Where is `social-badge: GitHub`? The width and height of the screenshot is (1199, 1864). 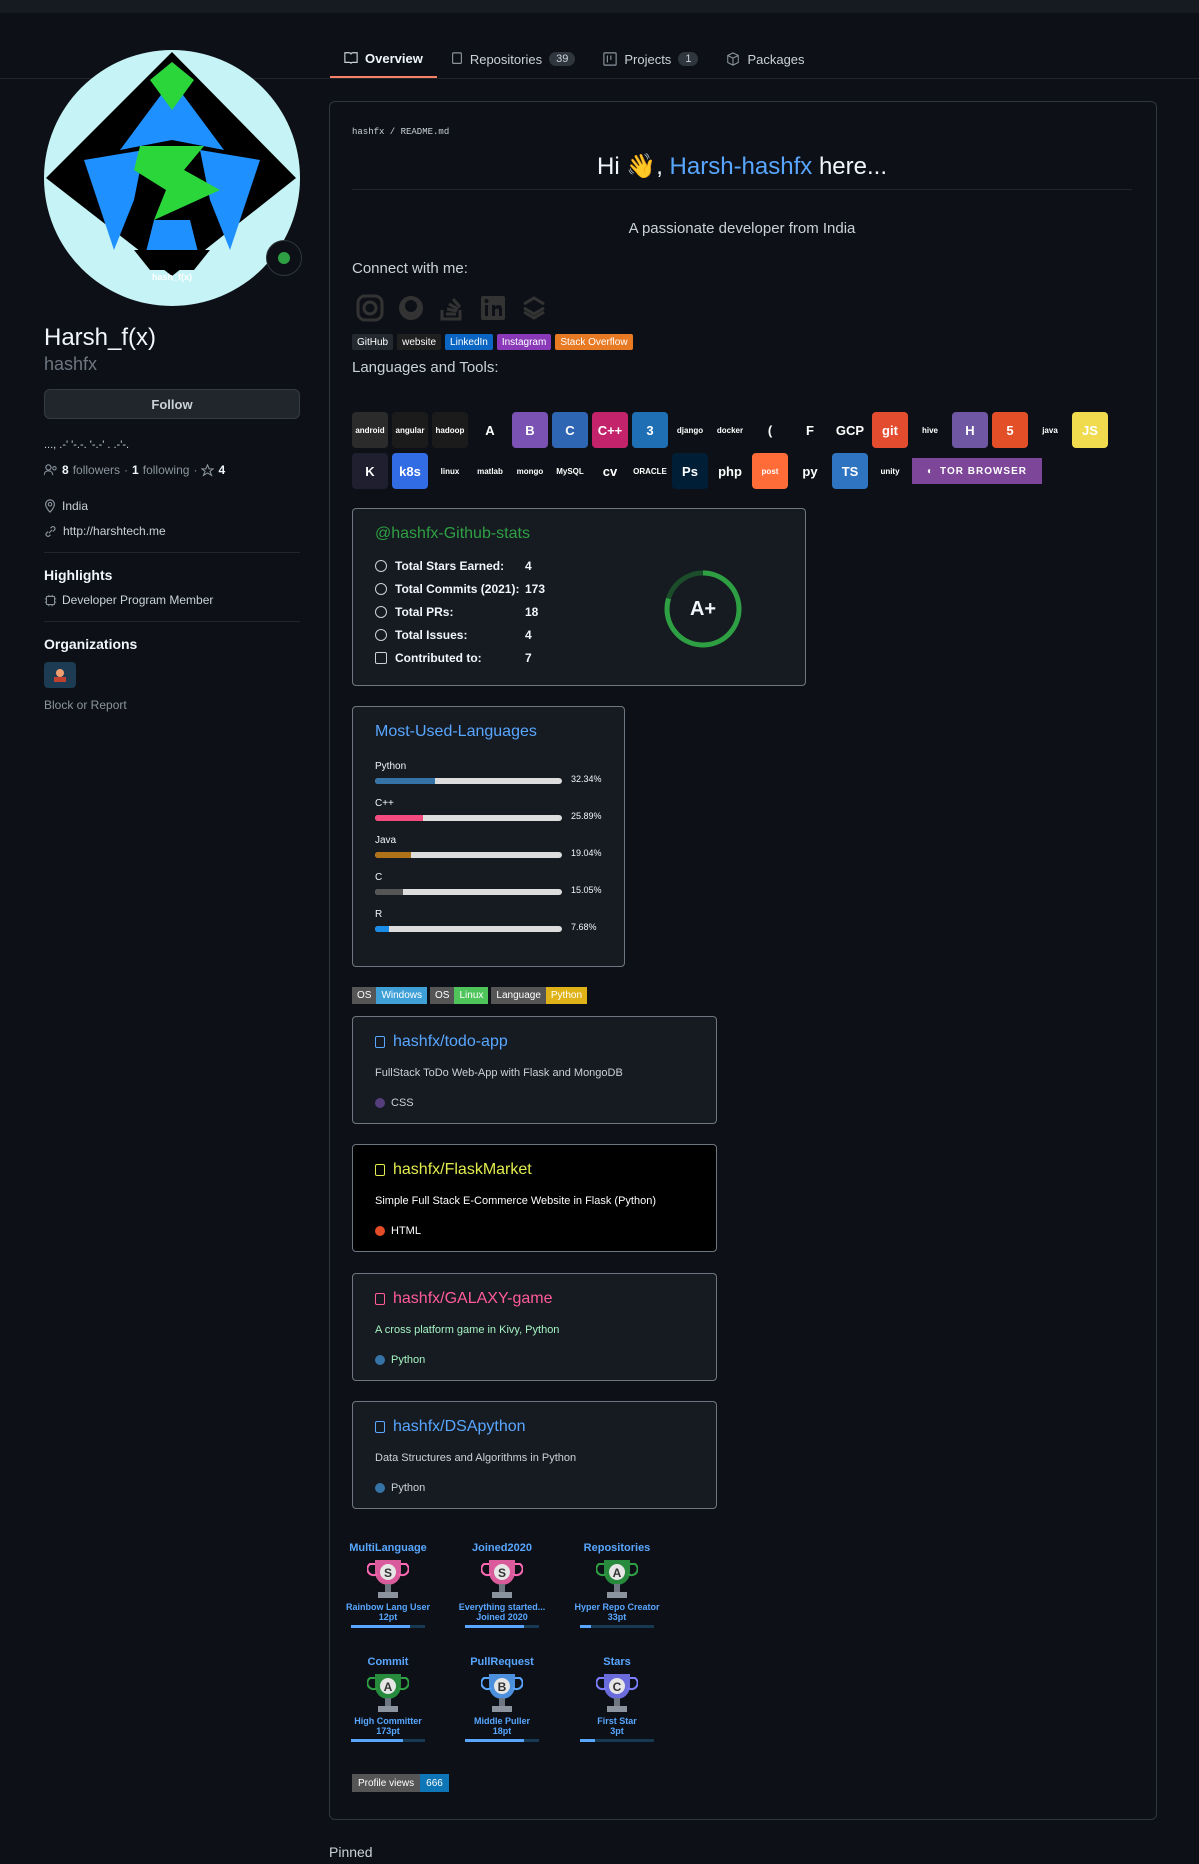
social-badge: GitHub is located at coordinates (373, 342).